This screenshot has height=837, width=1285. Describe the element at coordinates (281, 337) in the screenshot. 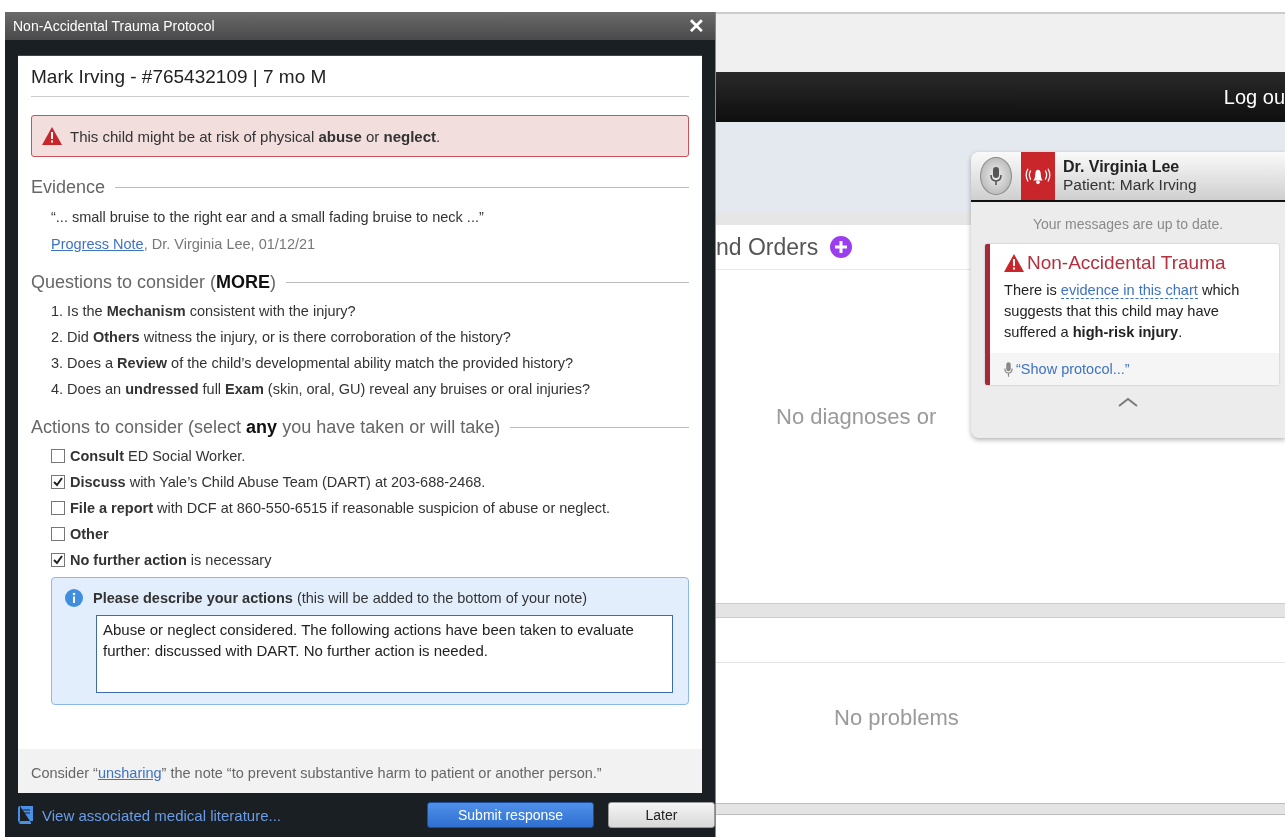

I see `question-item: 2. Did Others witness the injury, or is there corroboration of the history?` at that location.